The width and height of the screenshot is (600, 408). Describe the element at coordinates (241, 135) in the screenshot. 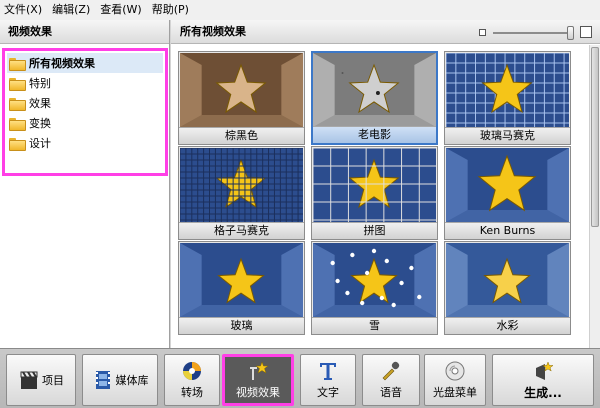

I see `effect-label: 棕黑色` at that location.